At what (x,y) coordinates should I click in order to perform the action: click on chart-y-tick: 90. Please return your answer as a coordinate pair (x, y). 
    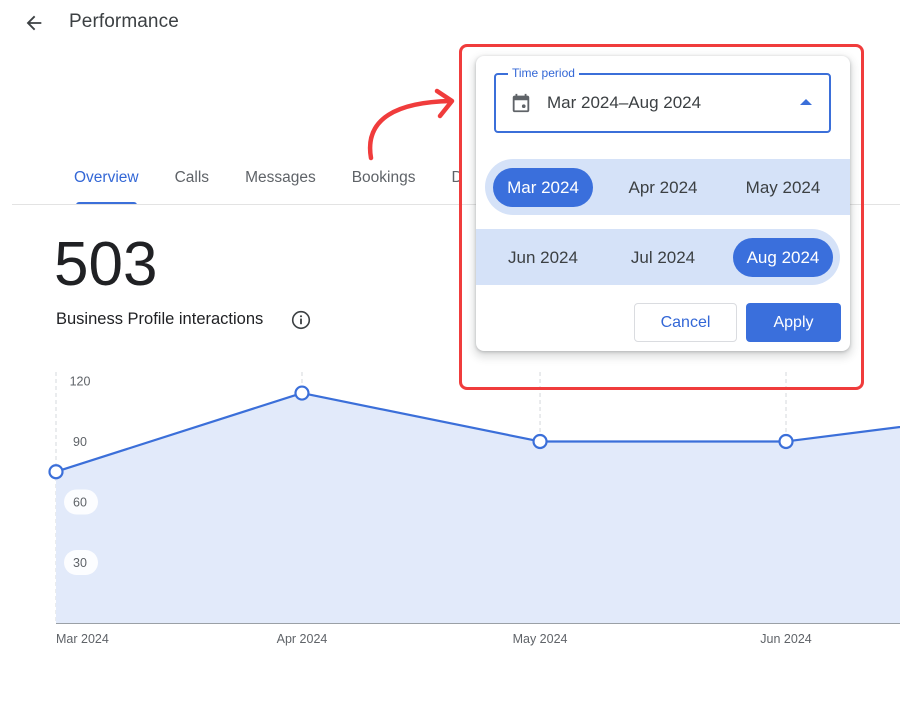
    Looking at the image, I should click on (81, 441).